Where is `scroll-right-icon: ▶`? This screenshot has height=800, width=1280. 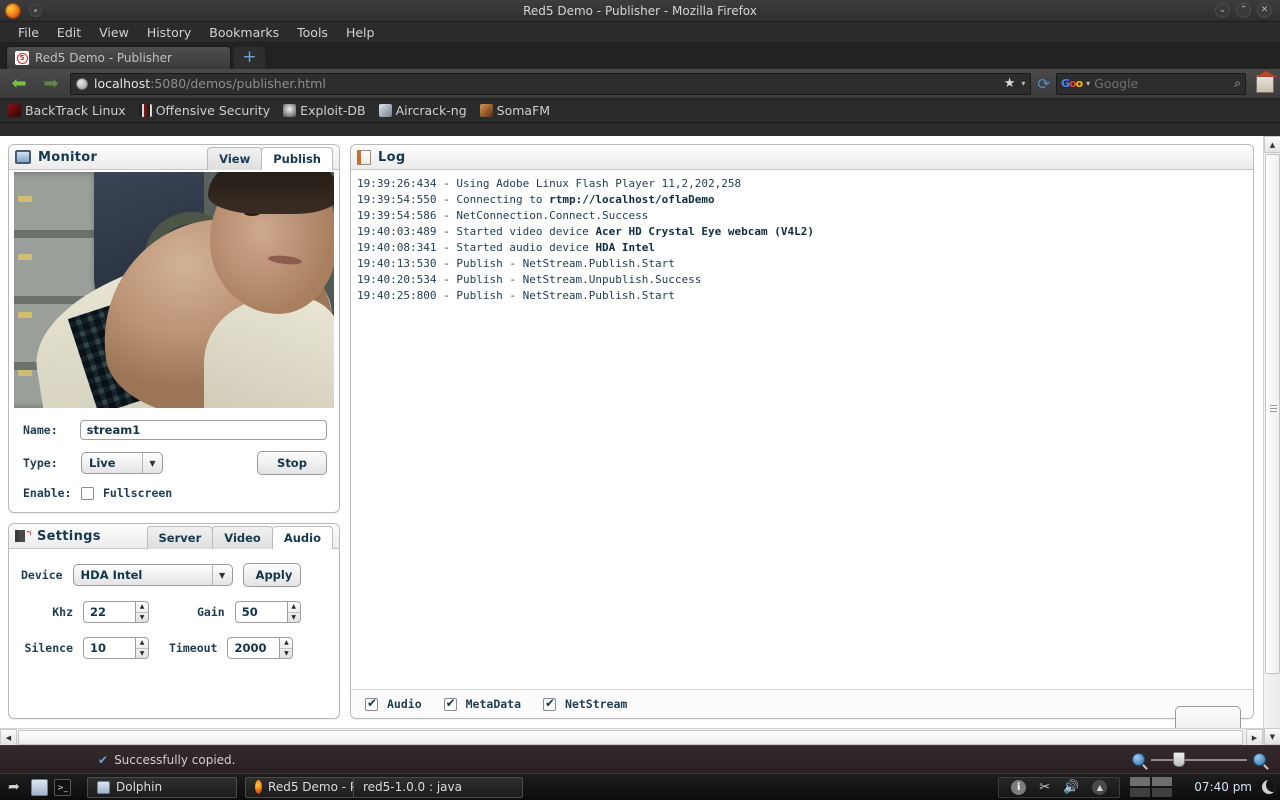
scroll-right-icon: ▶ is located at coordinates (1254, 737).